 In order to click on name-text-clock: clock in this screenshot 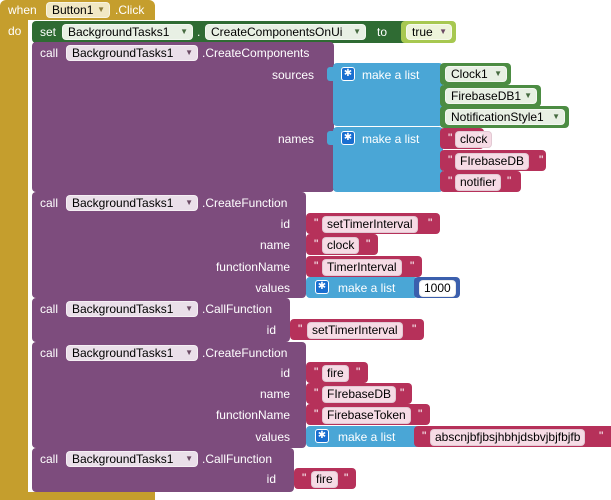, I will do `click(474, 139)`.